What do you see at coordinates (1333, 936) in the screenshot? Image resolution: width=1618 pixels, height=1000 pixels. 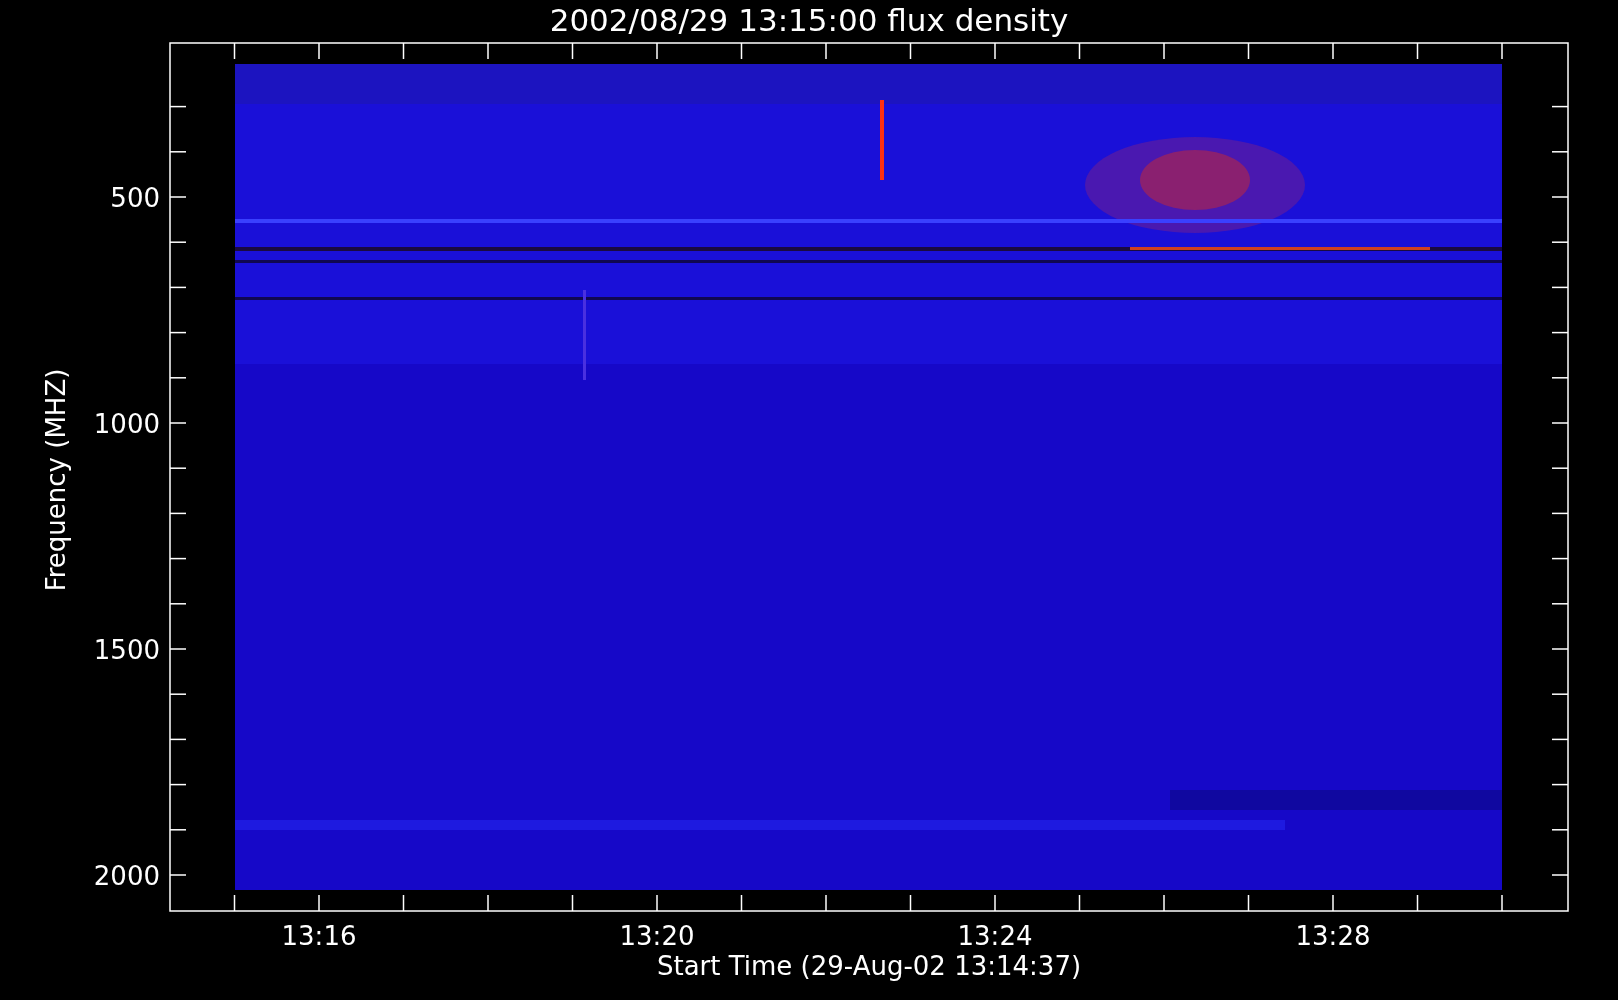 I see `x-tick-label: 13:28` at bounding box center [1333, 936].